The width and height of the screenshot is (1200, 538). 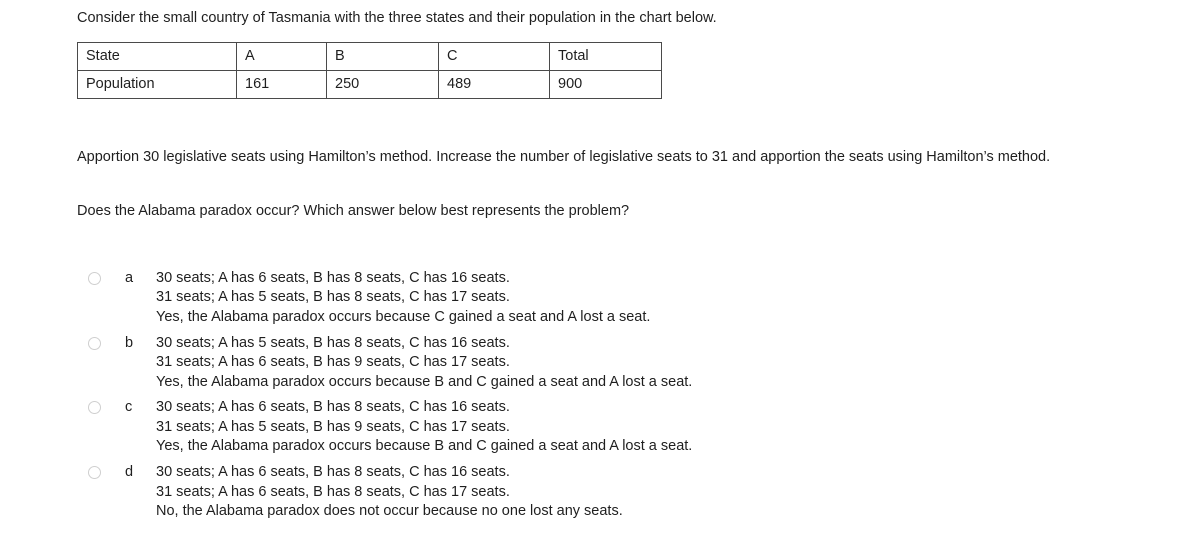 I want to click on table-row: Population 161 250 489 900, so click(x=369, y=84).